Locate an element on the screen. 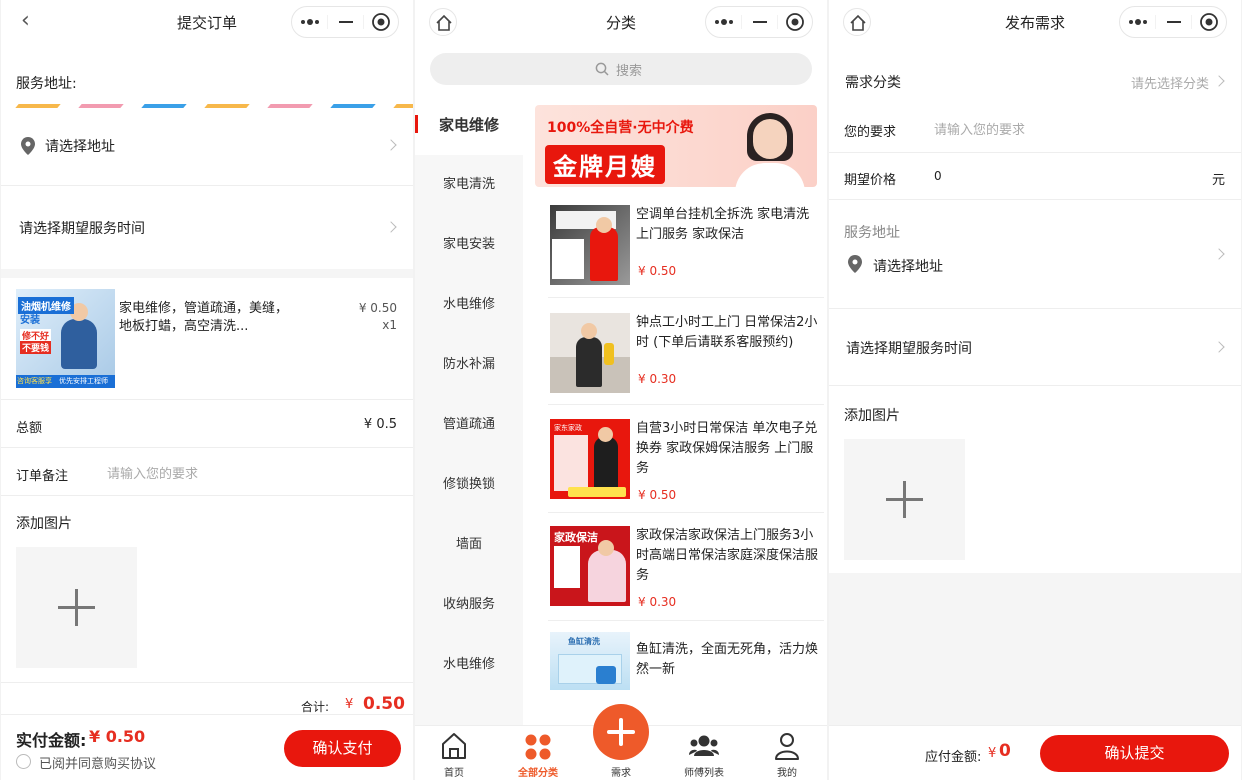 The image size is (1242, 780). nav-bar: ‹ 提交订单 is located at coordinates (207, 22).